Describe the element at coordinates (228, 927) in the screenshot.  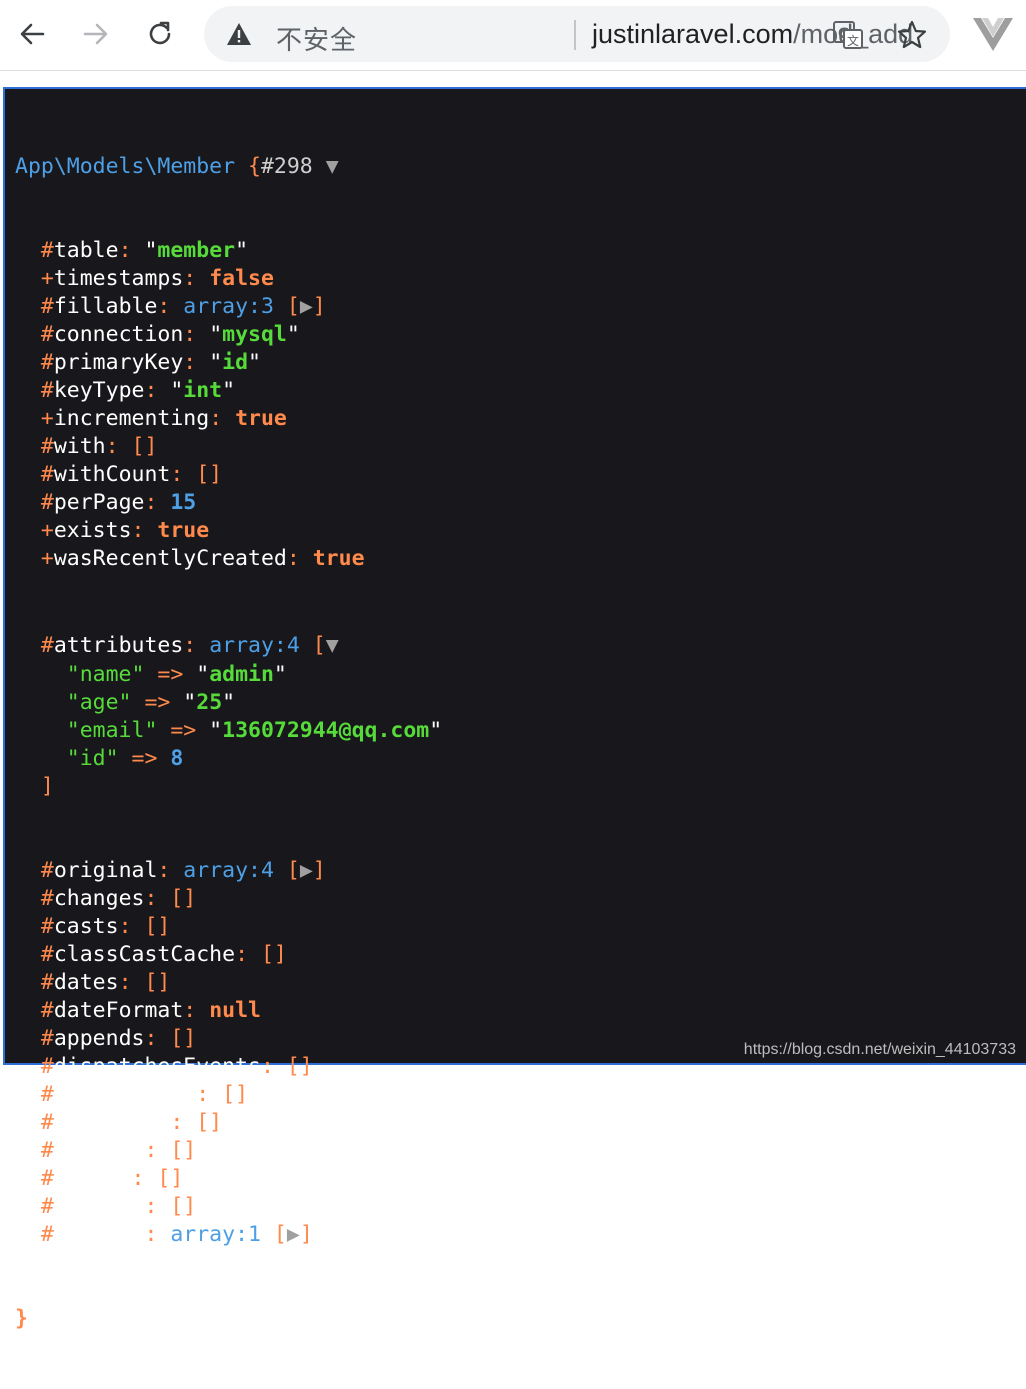
I see `property-row-casts: #casts: []` at that location.